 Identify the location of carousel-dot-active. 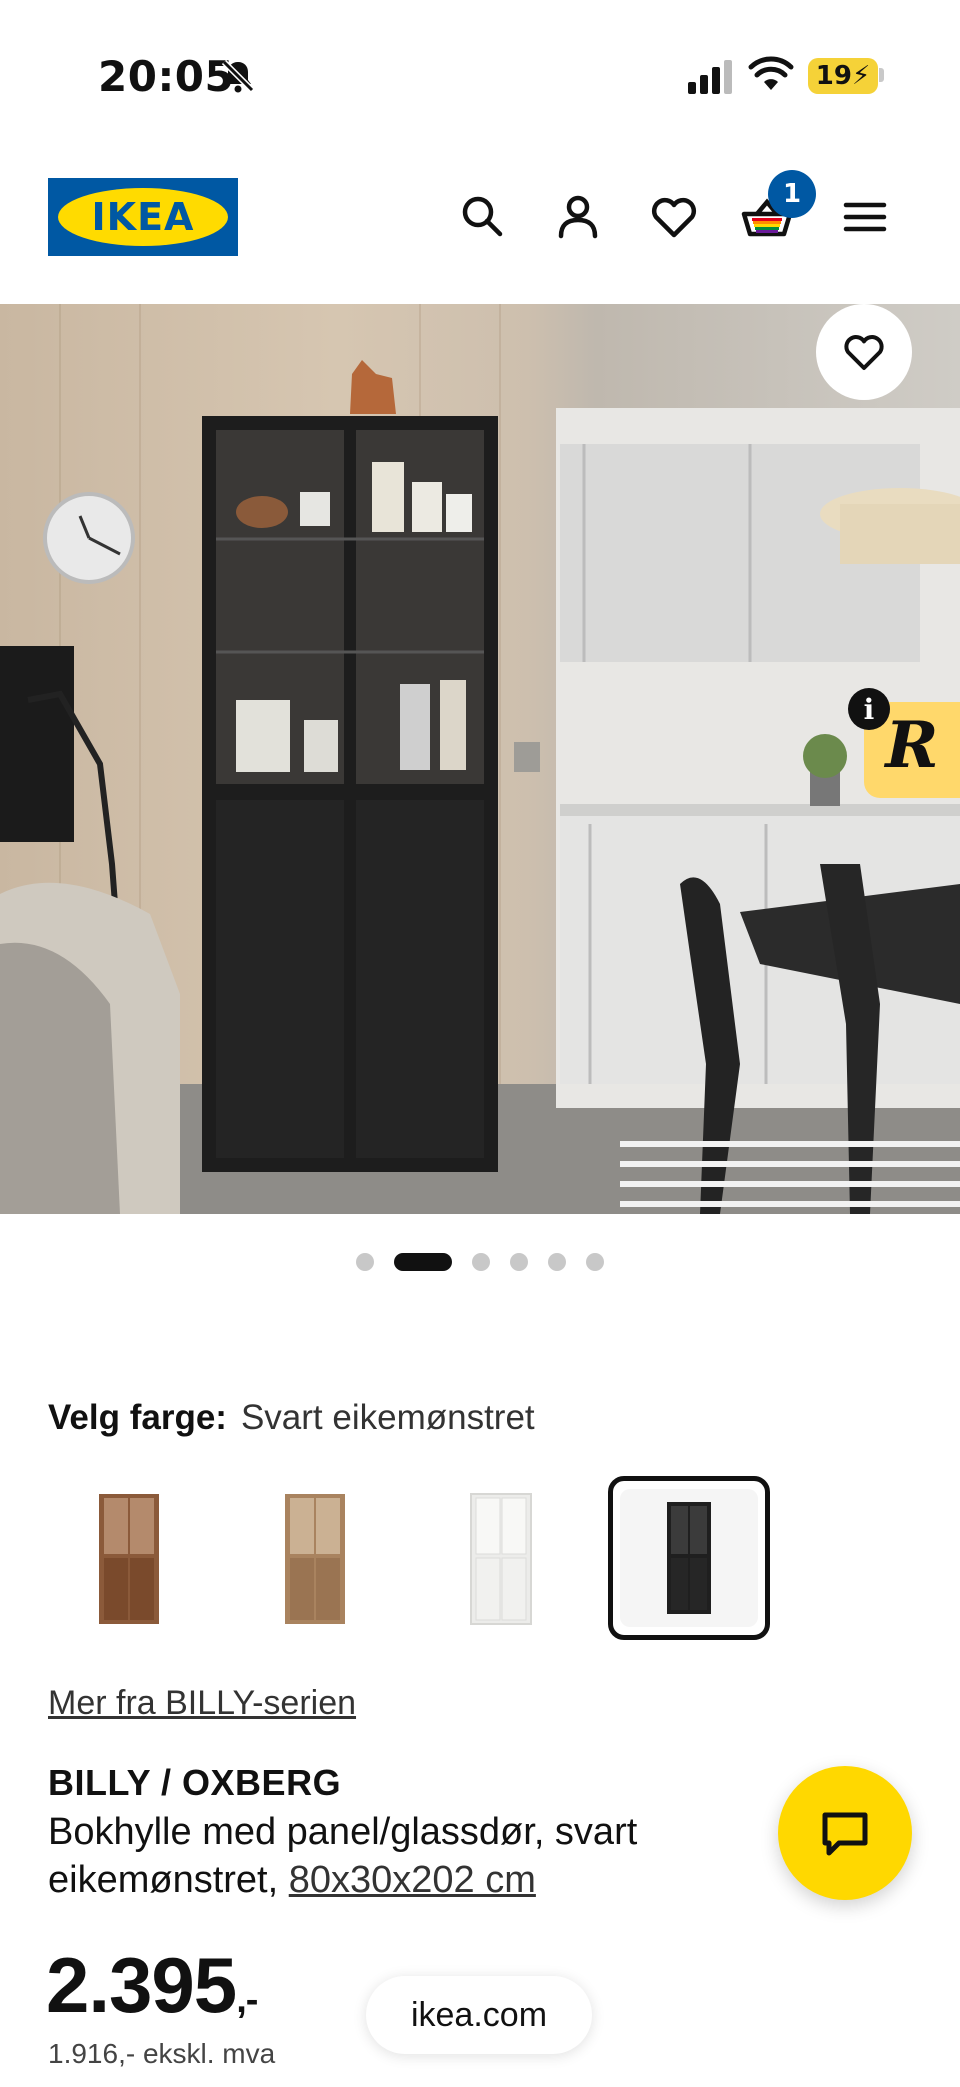
(423, 1262).